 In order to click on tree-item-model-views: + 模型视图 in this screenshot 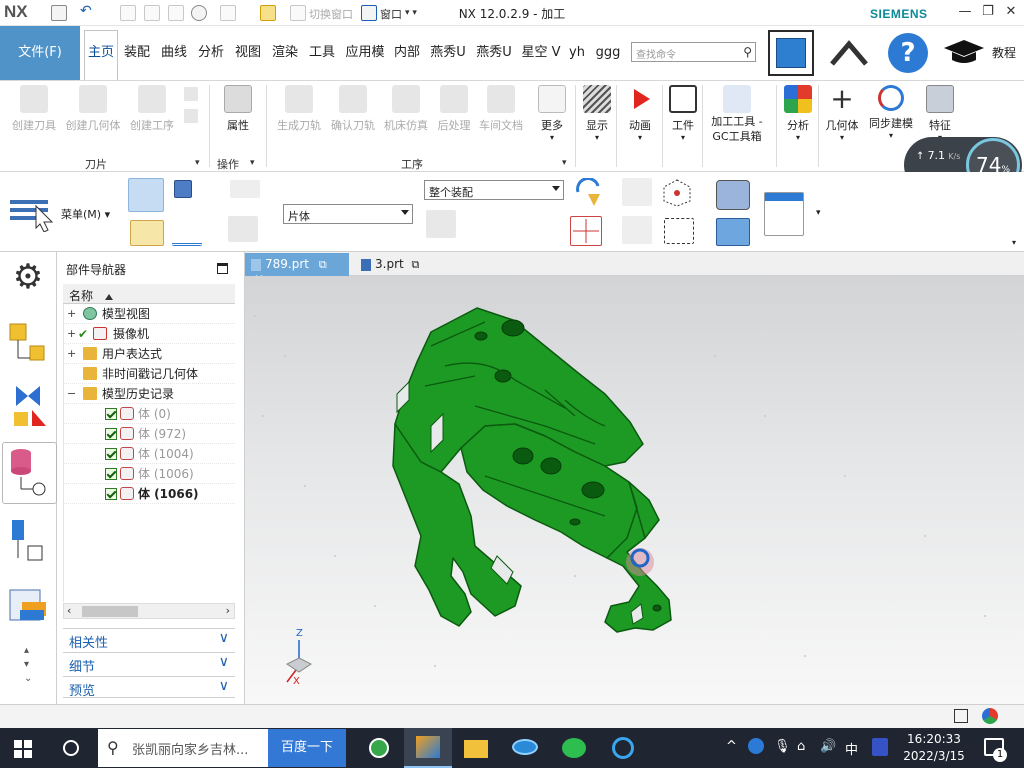, I will do `click(149, 314)`.